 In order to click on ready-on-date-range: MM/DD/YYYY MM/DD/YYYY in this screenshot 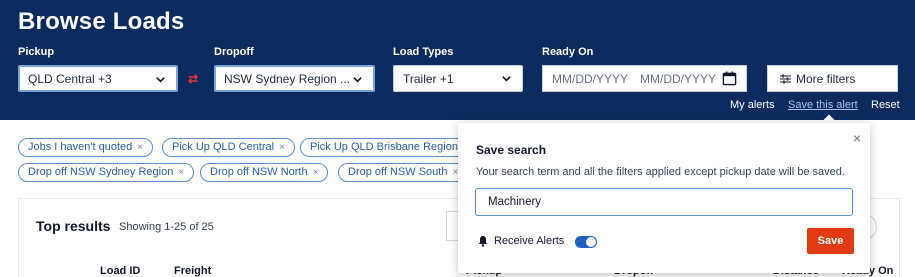, I will do `click(644, 78)`.